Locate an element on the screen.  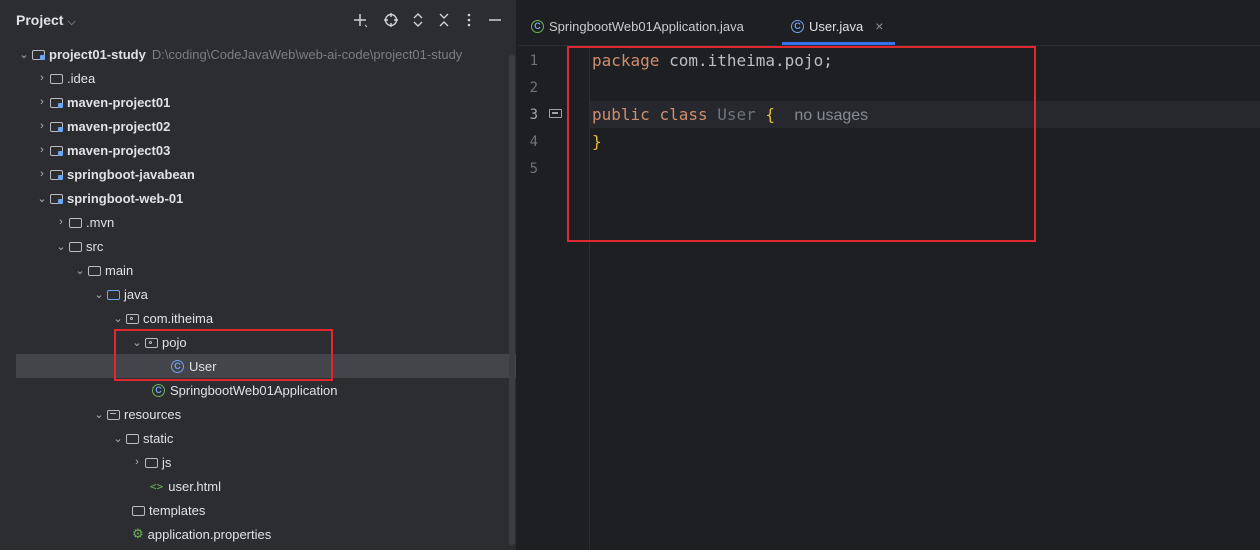
source-folder-icon is located at coordinates (113, 295).